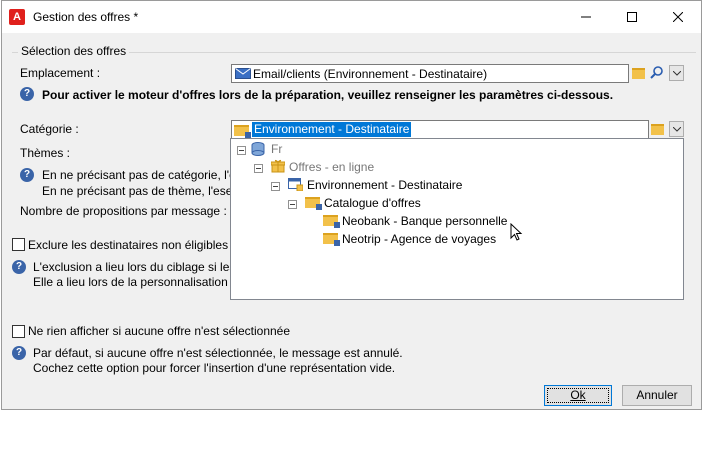 Image resolution: width=705 pixels, height=462 pixels. What do you see at coordinates (424, 221) in the screenshot?
I see `tree-item-neobank: Neobank - Banque personnelle` at bounding box center [424, 221].